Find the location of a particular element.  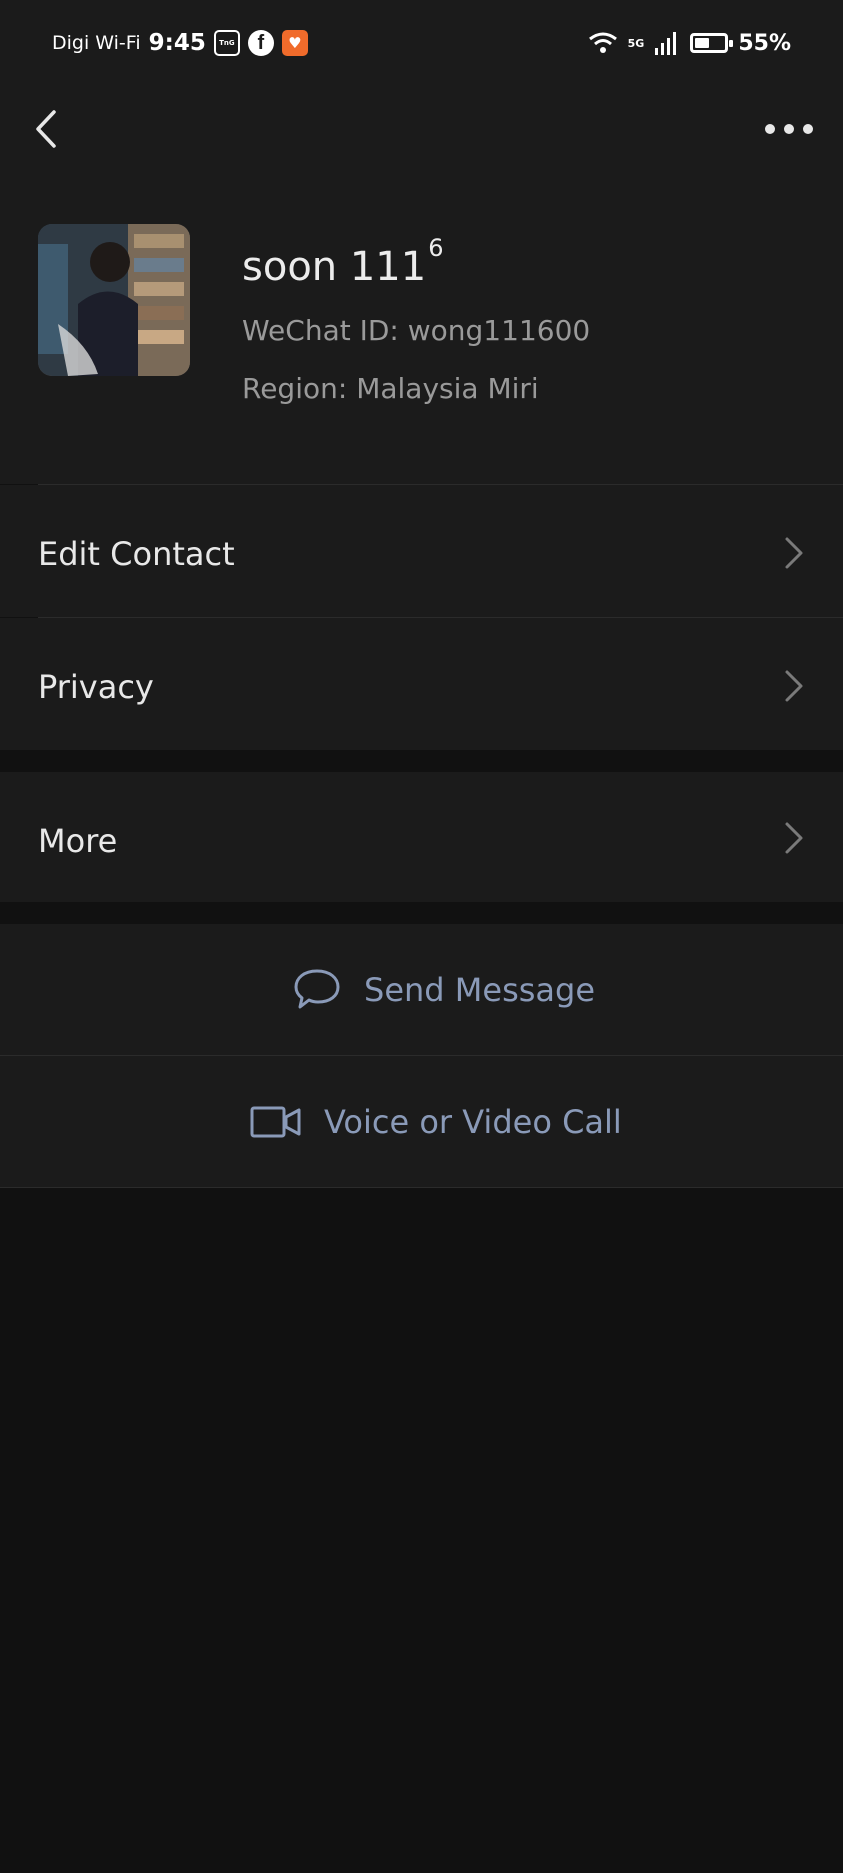

battery-percent: 55% is located at coordinates (764, 43).